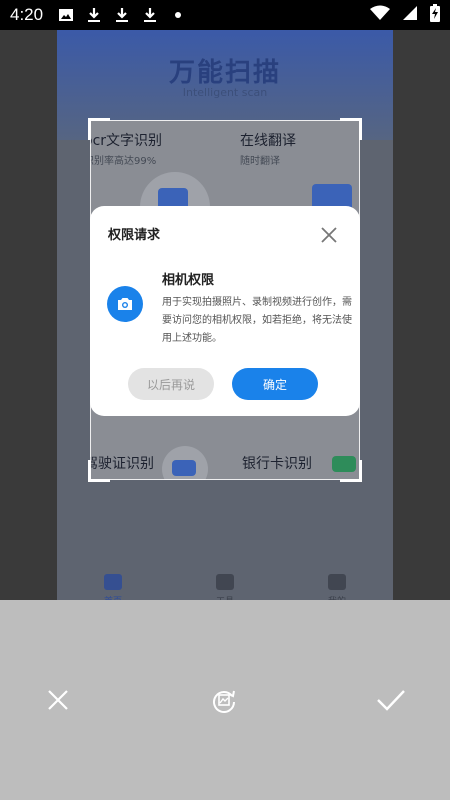  I want to click on person-icon, so click(336, 582).